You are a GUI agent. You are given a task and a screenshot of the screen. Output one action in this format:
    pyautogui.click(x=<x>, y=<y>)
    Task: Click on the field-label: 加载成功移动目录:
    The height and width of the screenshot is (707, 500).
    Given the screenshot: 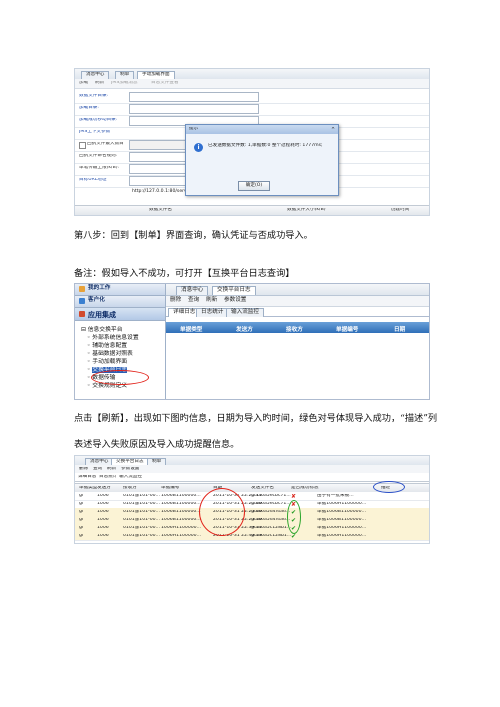 What is the action you would take?
    pyautogui.click(x=98, y=120)
    